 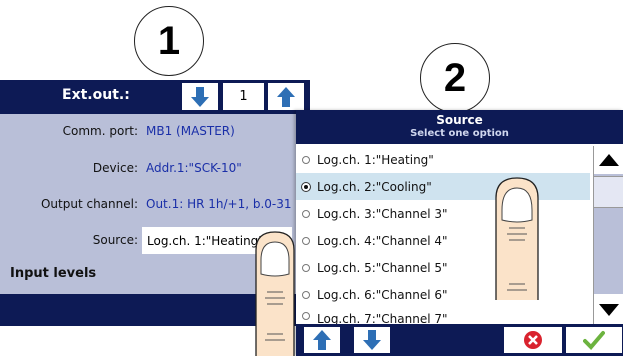 What do you see at coordinates (100, 131) in the screenshot?
I see `comm-port-label: Comm. port:` at bounding box center [100, 131].